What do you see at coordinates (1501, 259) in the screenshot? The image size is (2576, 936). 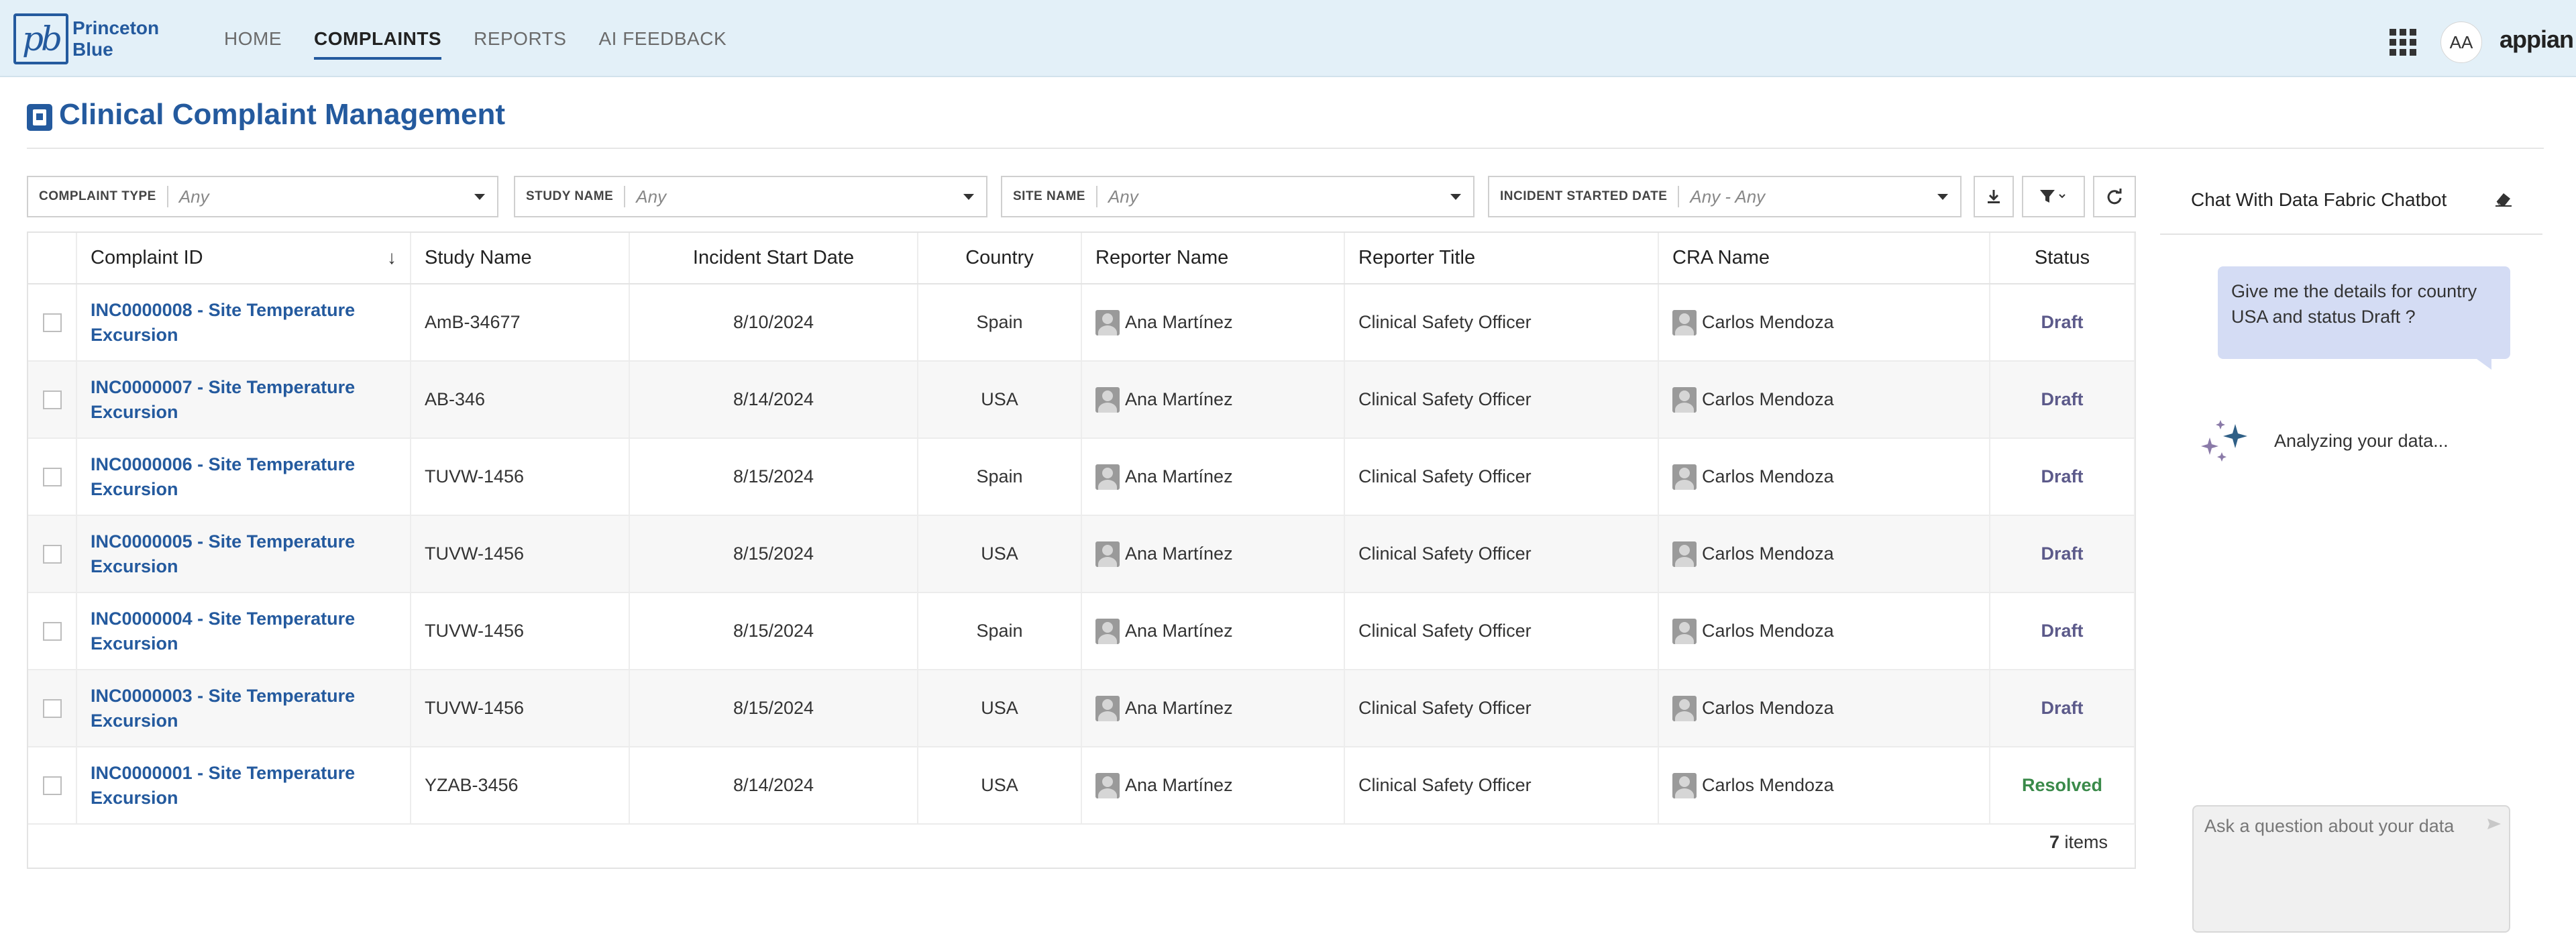 I see `column-header-reporter-title: Reporter Title` at bounding box center [1501, 259].